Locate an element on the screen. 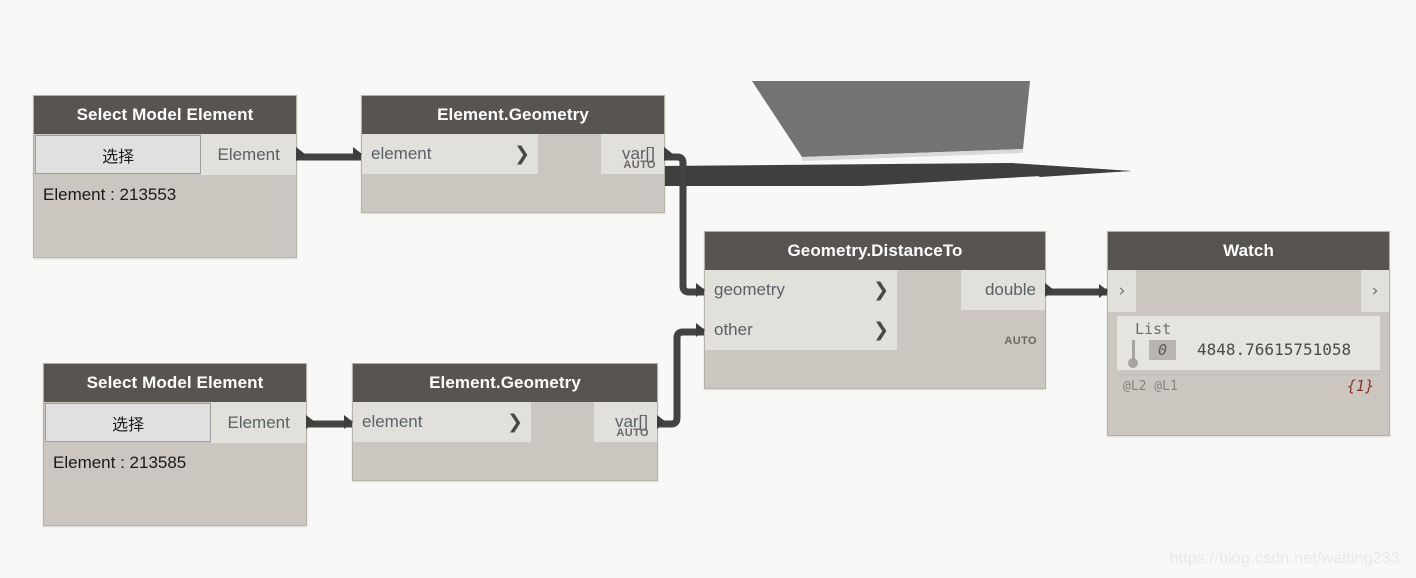 The image size is (1416, 578). list-index-badge: 0 is located at coordinates (1163, 350).